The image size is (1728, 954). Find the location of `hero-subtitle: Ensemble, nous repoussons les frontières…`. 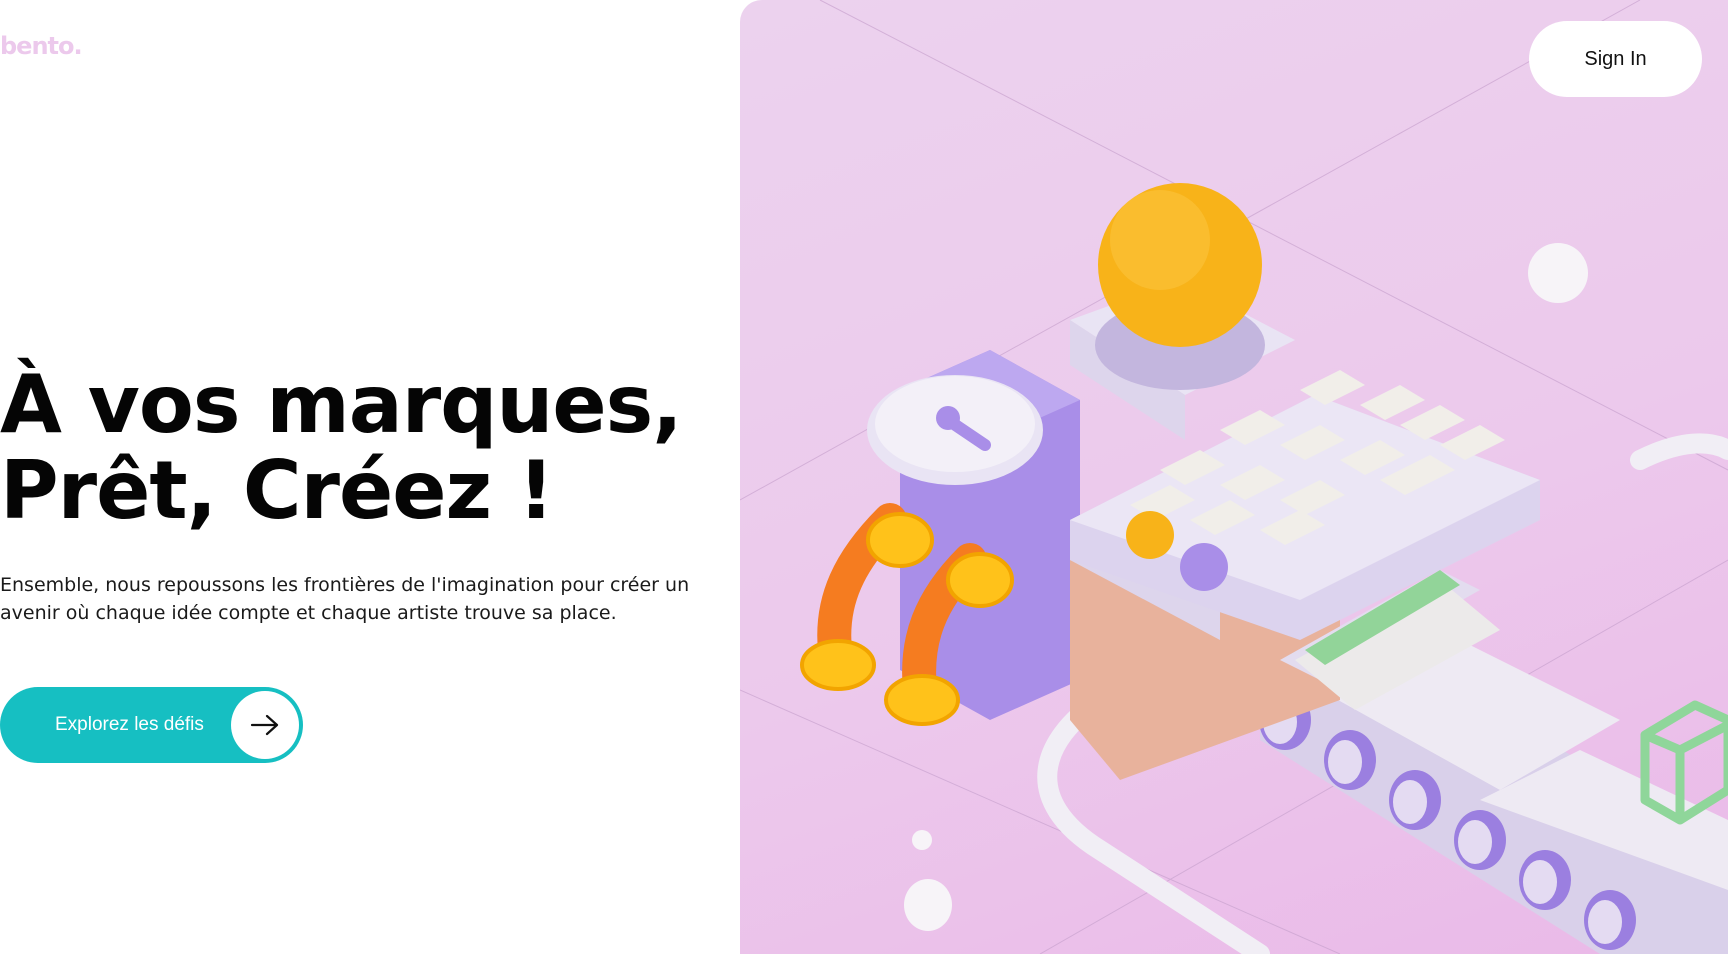

hero-subtitle: Ensemble, nous repoussons les frontières… is located at coordinates (345, 599).